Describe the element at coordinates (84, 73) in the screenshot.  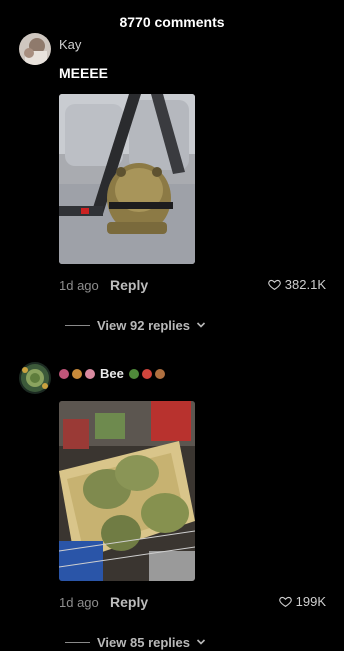
I see `comment-text: MEEEE` at that location.